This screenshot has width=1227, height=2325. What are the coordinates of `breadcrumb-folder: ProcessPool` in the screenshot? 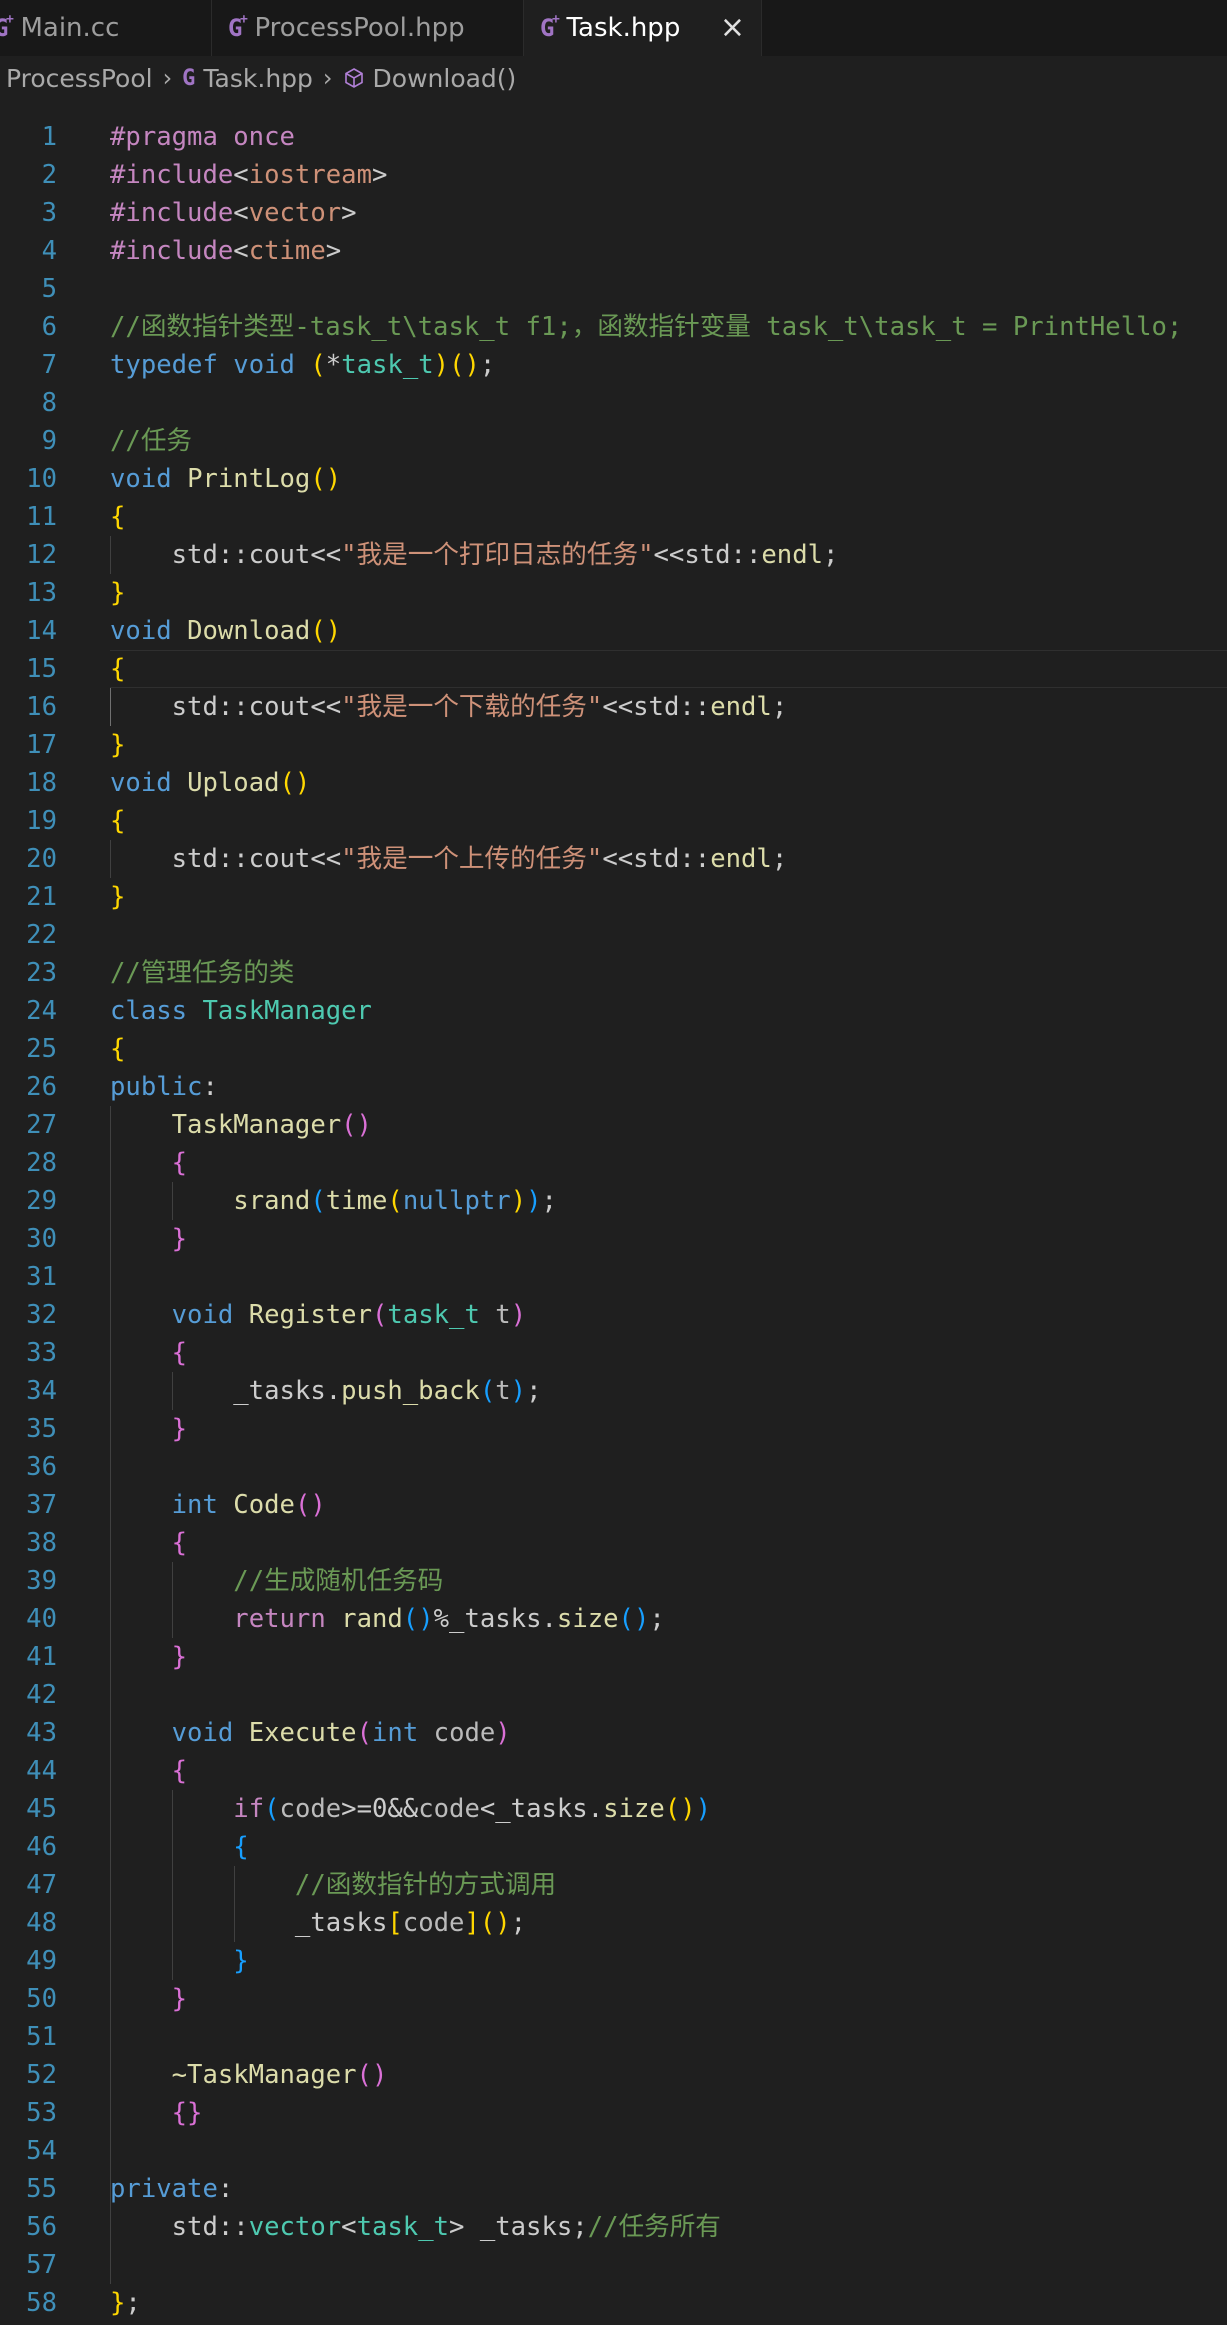 It's located at (79, 78).